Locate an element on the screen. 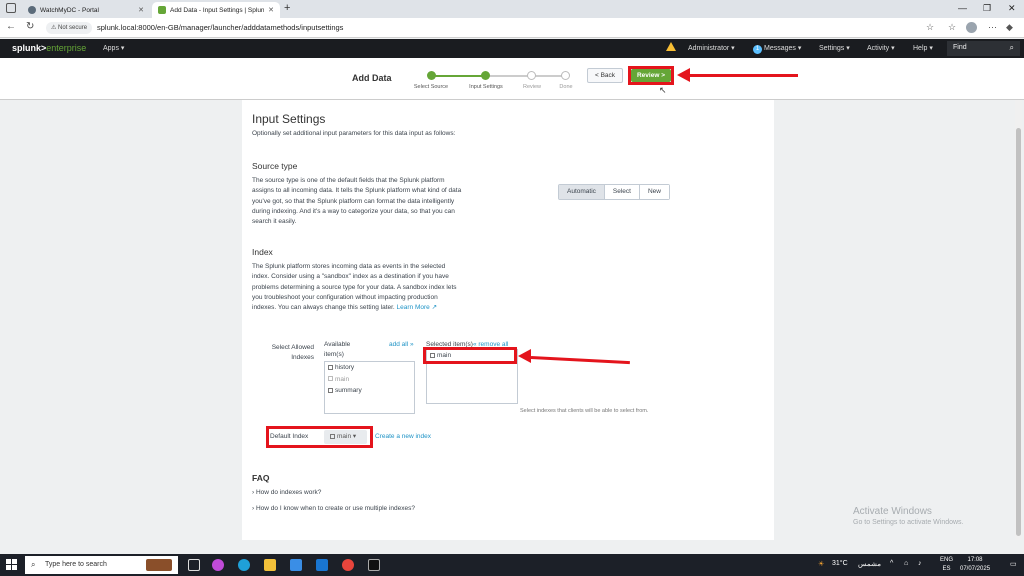  add-all-link: add all » is located at coordinates (401, 345).